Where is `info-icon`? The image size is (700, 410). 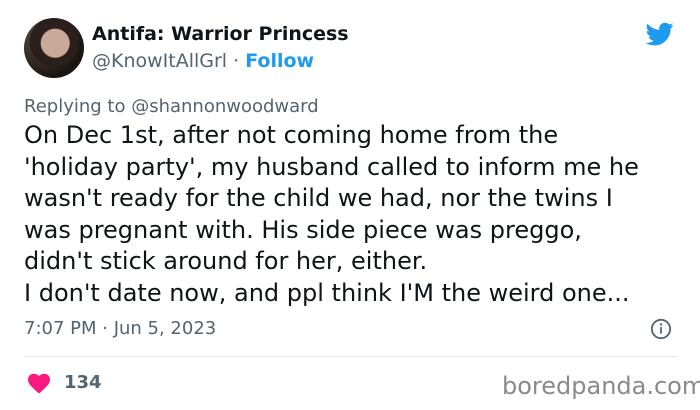
info-icon is located at coordinates (661, 329).